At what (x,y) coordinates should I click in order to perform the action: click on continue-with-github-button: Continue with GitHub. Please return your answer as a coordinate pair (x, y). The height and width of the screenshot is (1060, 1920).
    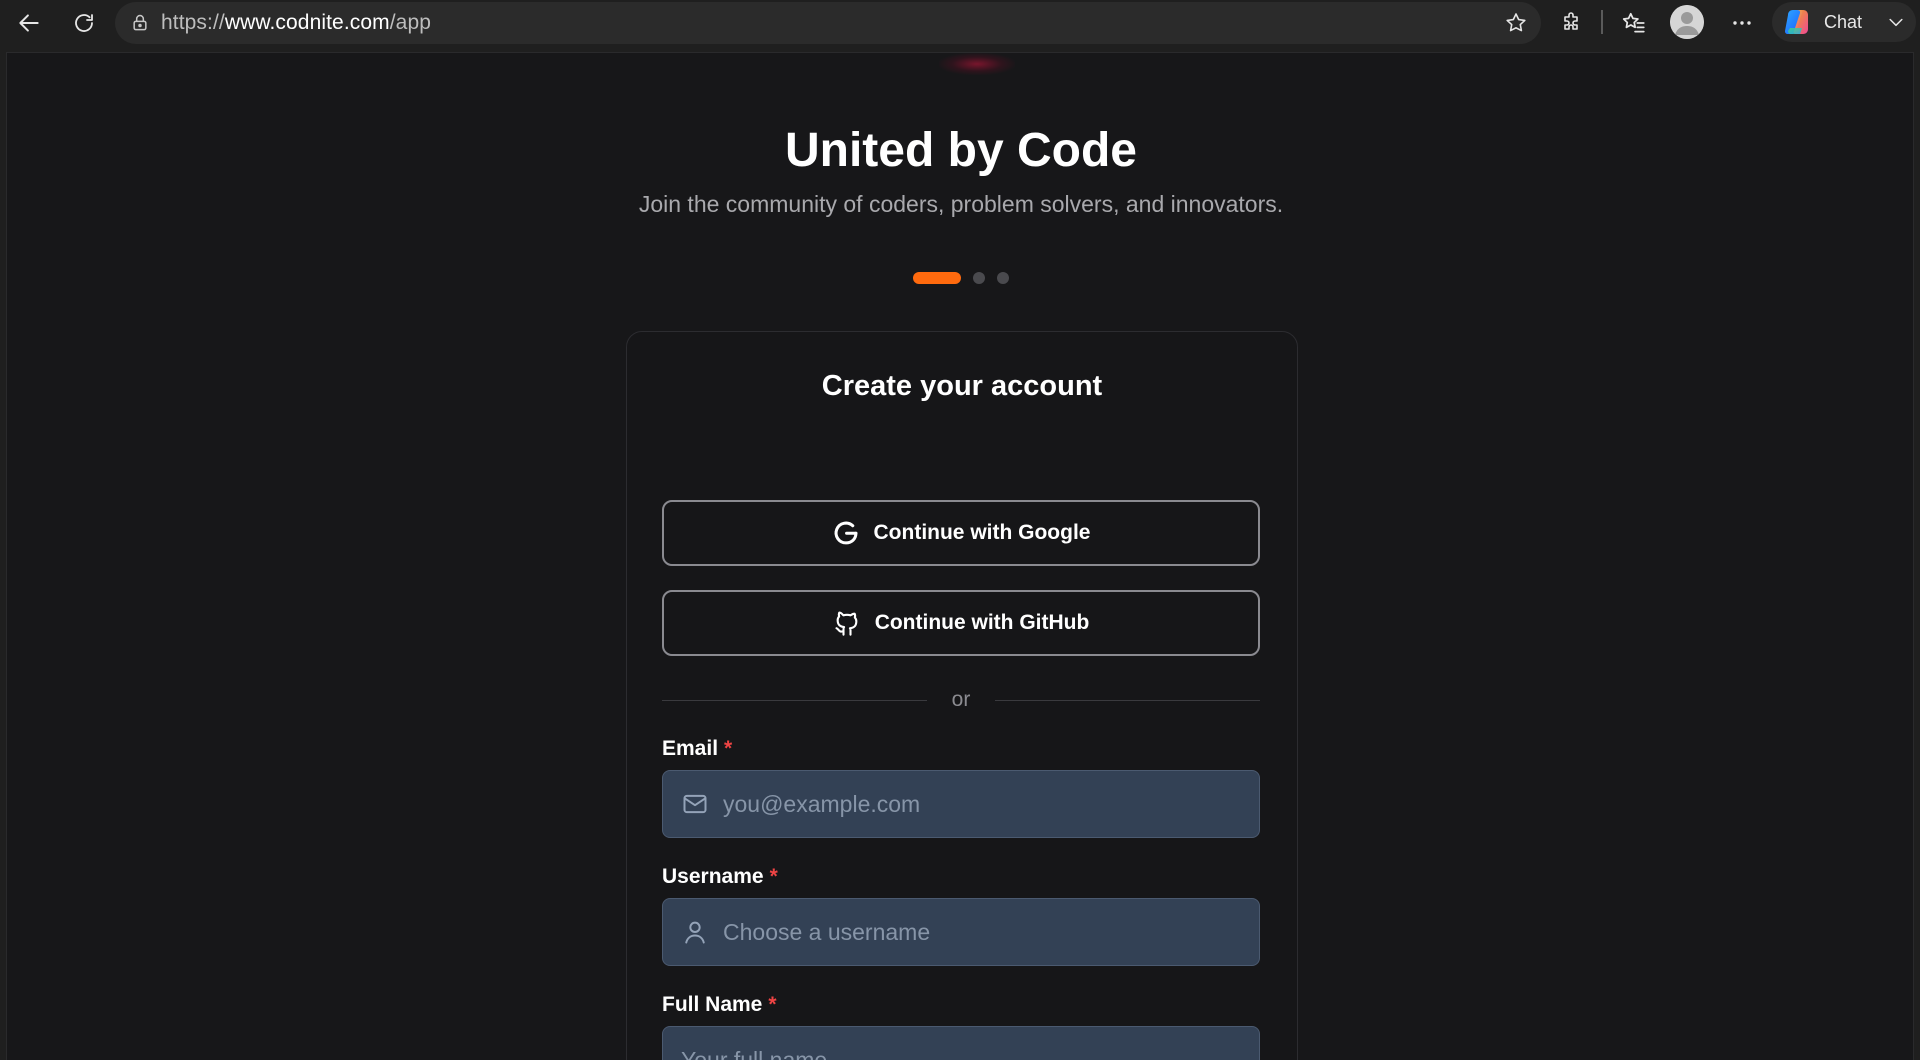
    Looking at the image, I should click on (961, 623).